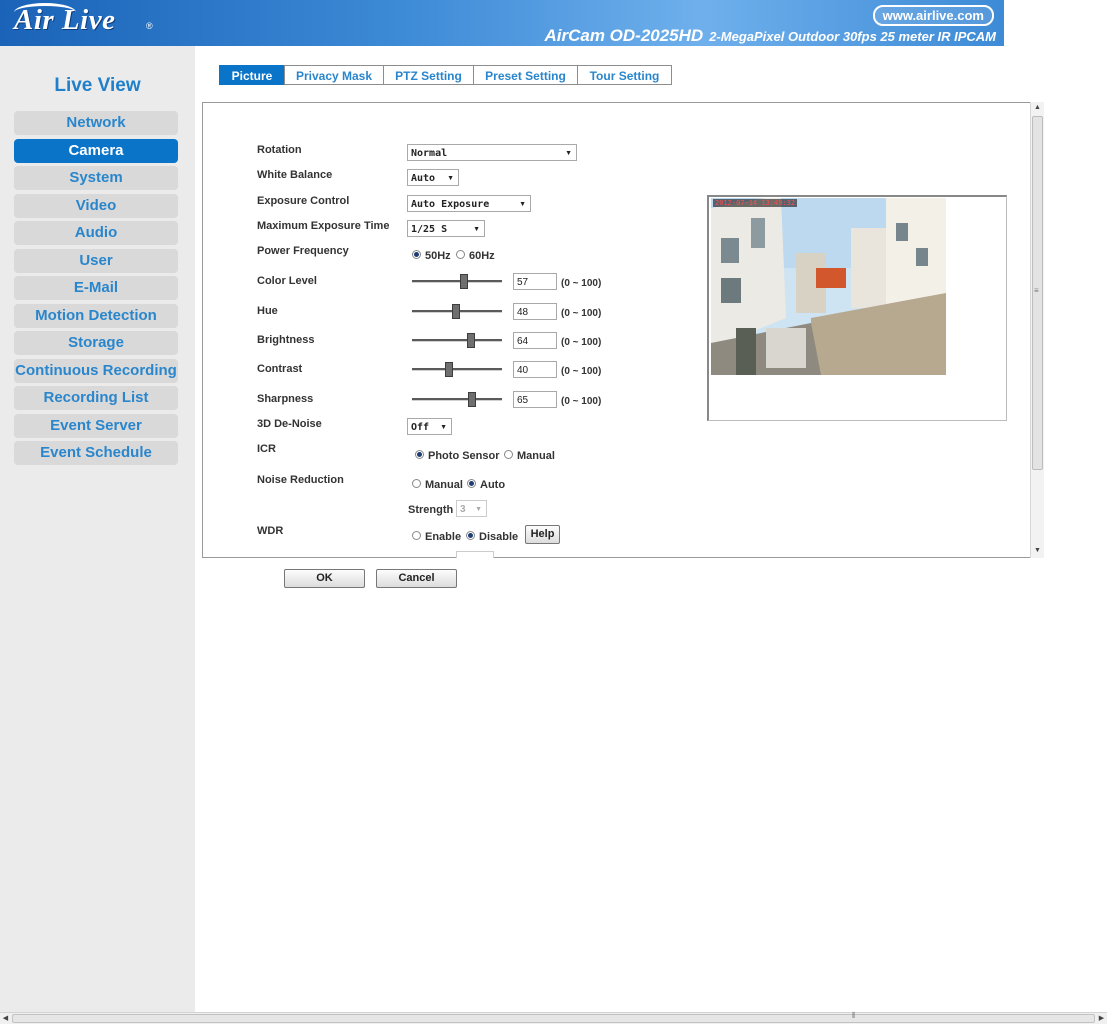 The width and height of the screenshot is (1107, 1024). I want to click on power-frequency-60hz-label: 60Hz, so click(482, 256).